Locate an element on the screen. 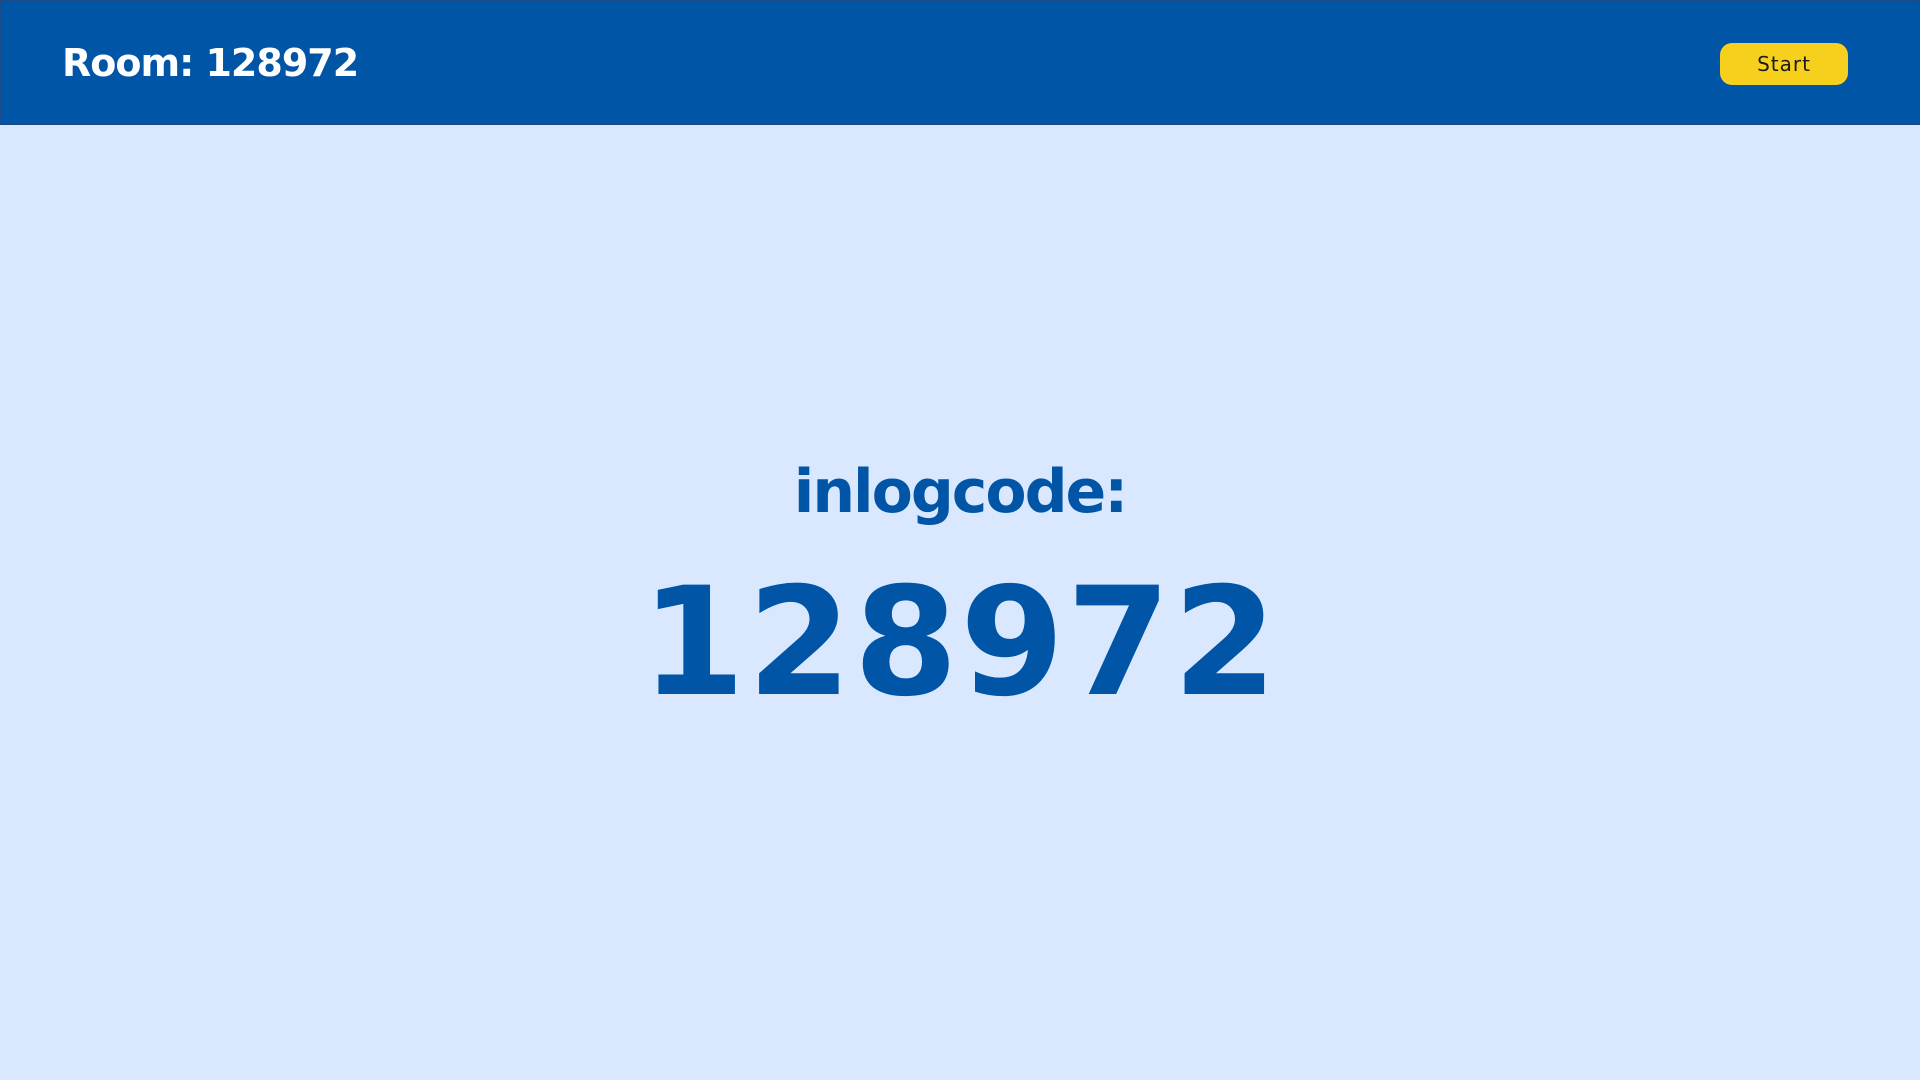 Image resolution: width=1920 pixels, height=1080 pixels. start-button: Start is located at coordinates (1784, 64).